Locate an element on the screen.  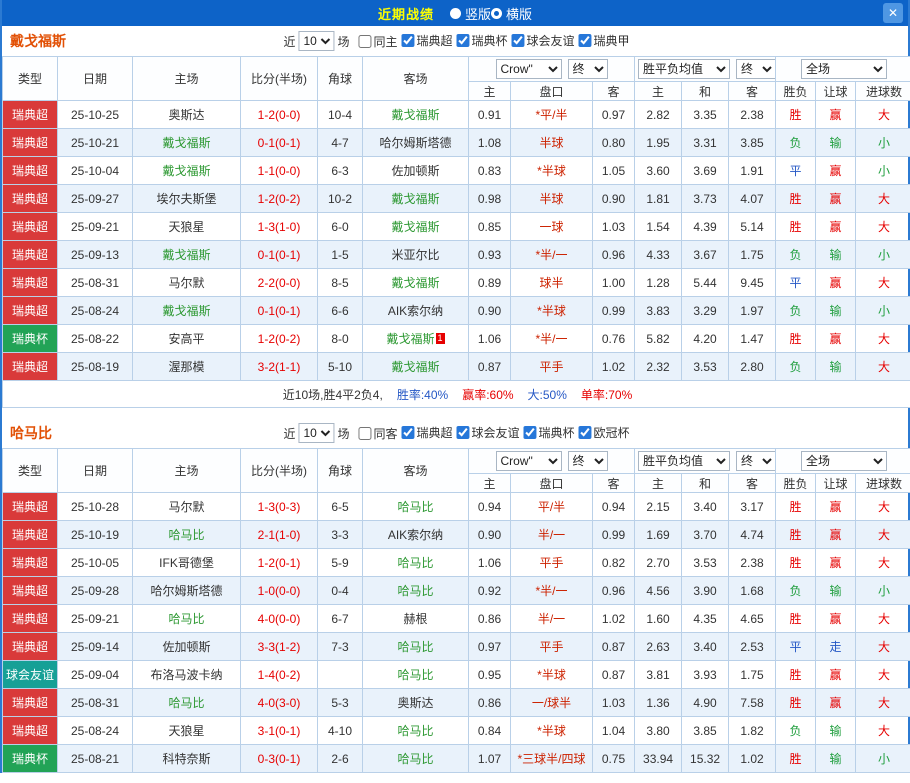
home-win-odds-cell: 1.54 is located at coordinates (658, 227).